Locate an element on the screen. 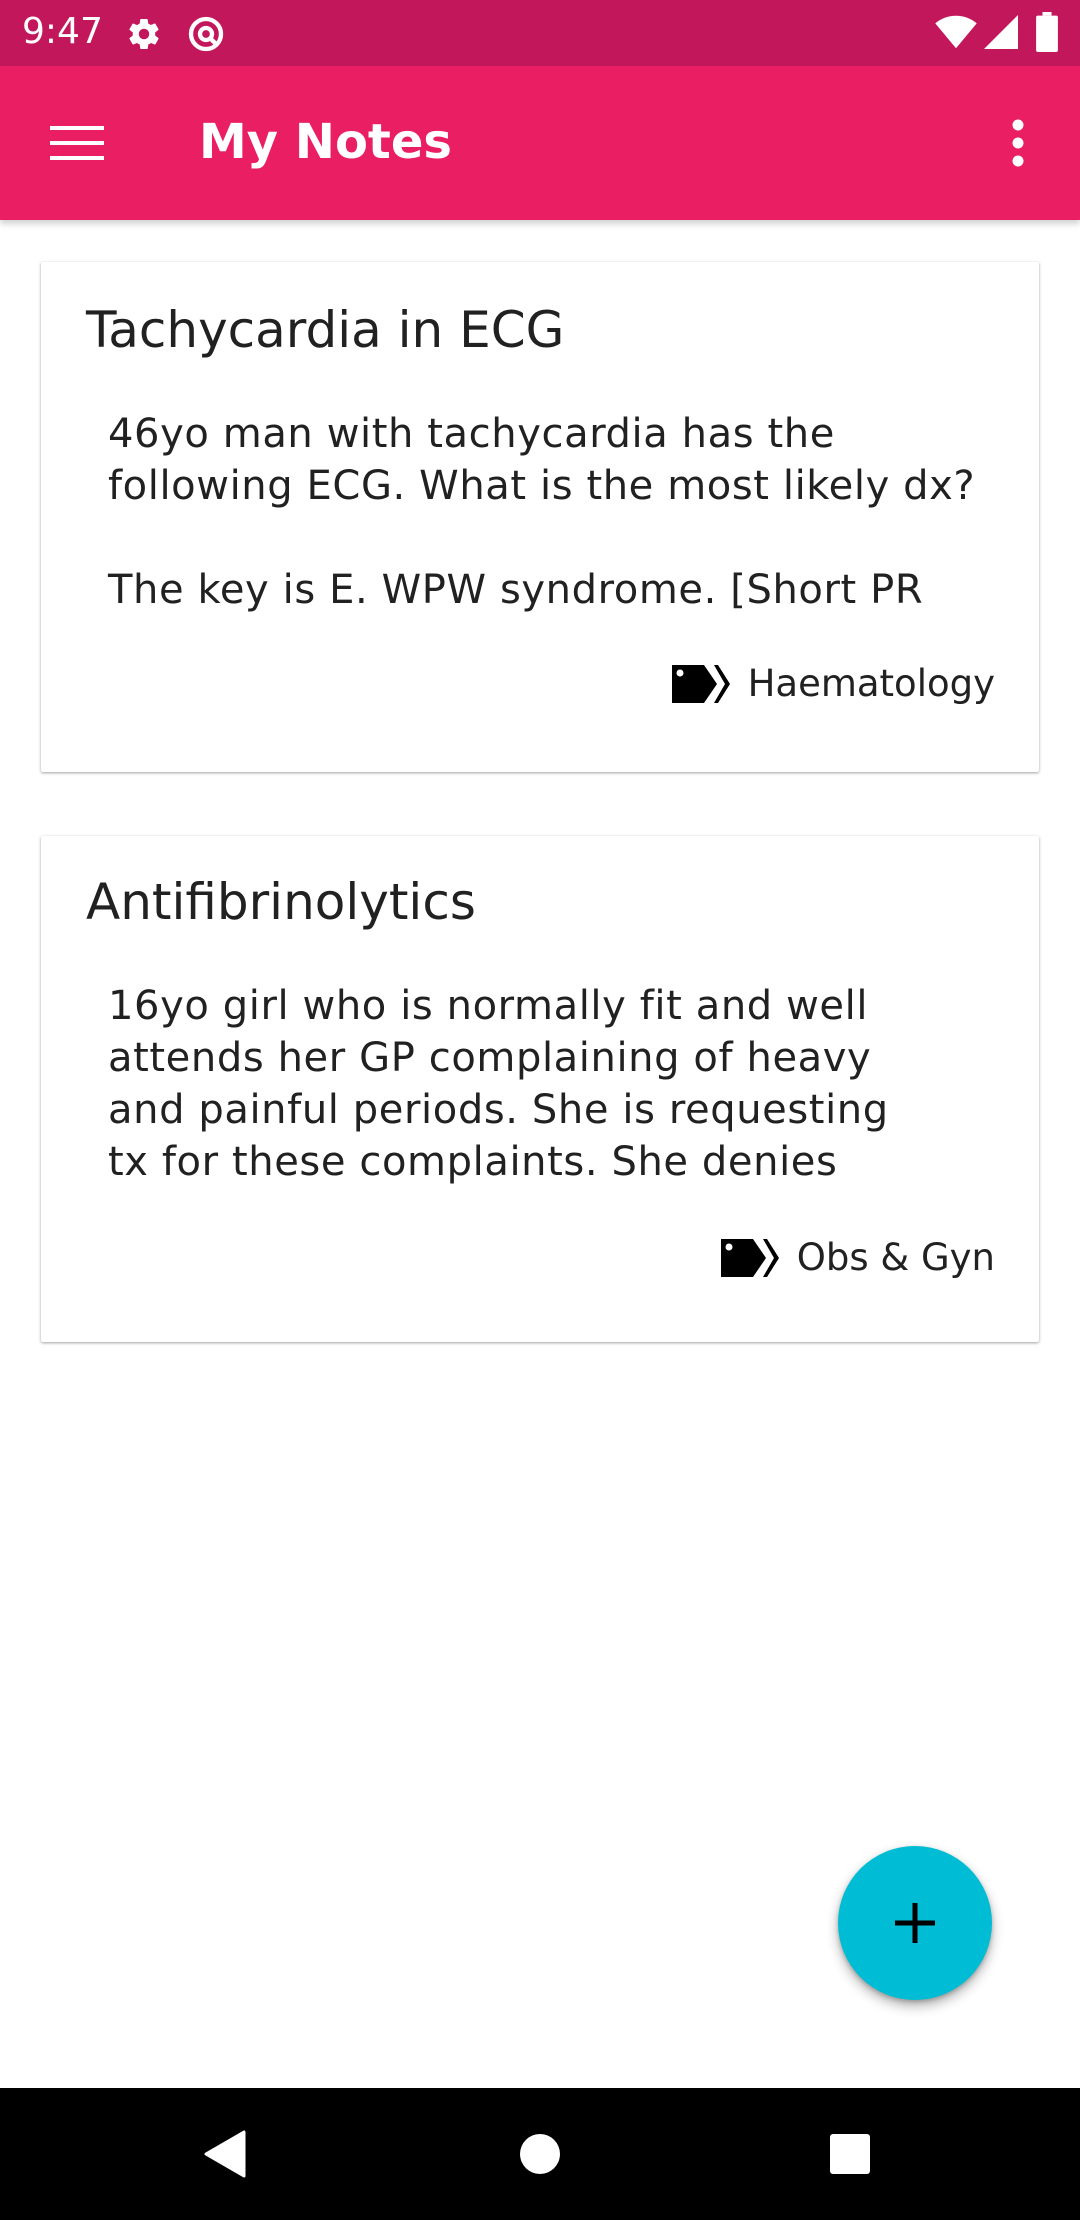 Image resolution: width=1080 pixels, height=2220 pixels. note-tag: Obs & Gyn is located at coordinates (857, 1258).